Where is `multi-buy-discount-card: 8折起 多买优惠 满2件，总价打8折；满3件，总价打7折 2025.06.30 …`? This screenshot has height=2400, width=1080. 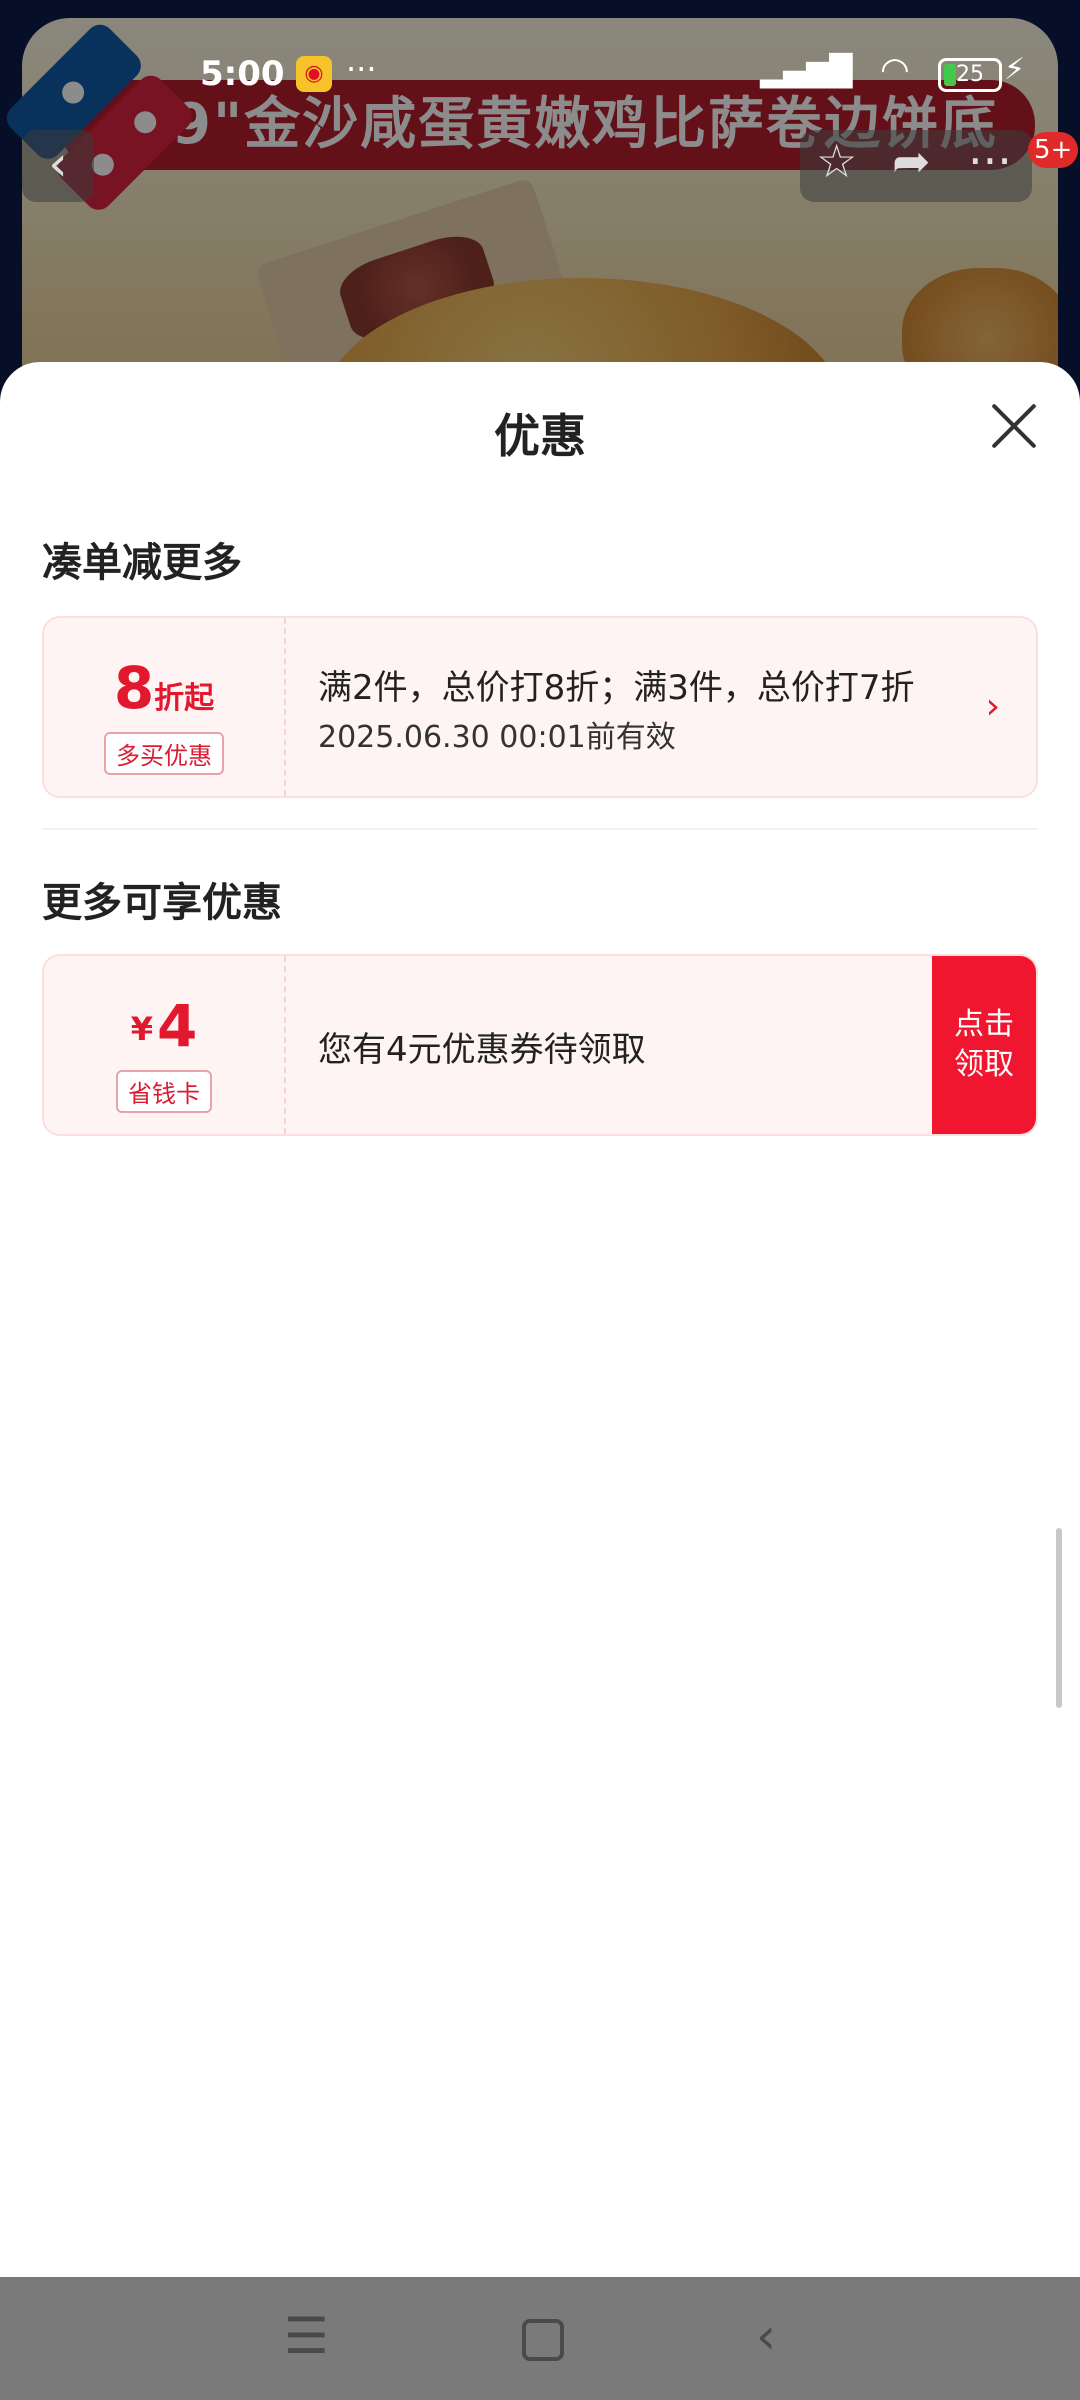
multi-buy-discount-card: 8折起 多买优惠 满2件，总价打8折；满3件，总价打7折 2025.06.30 … is located at coordinates (540, 707).